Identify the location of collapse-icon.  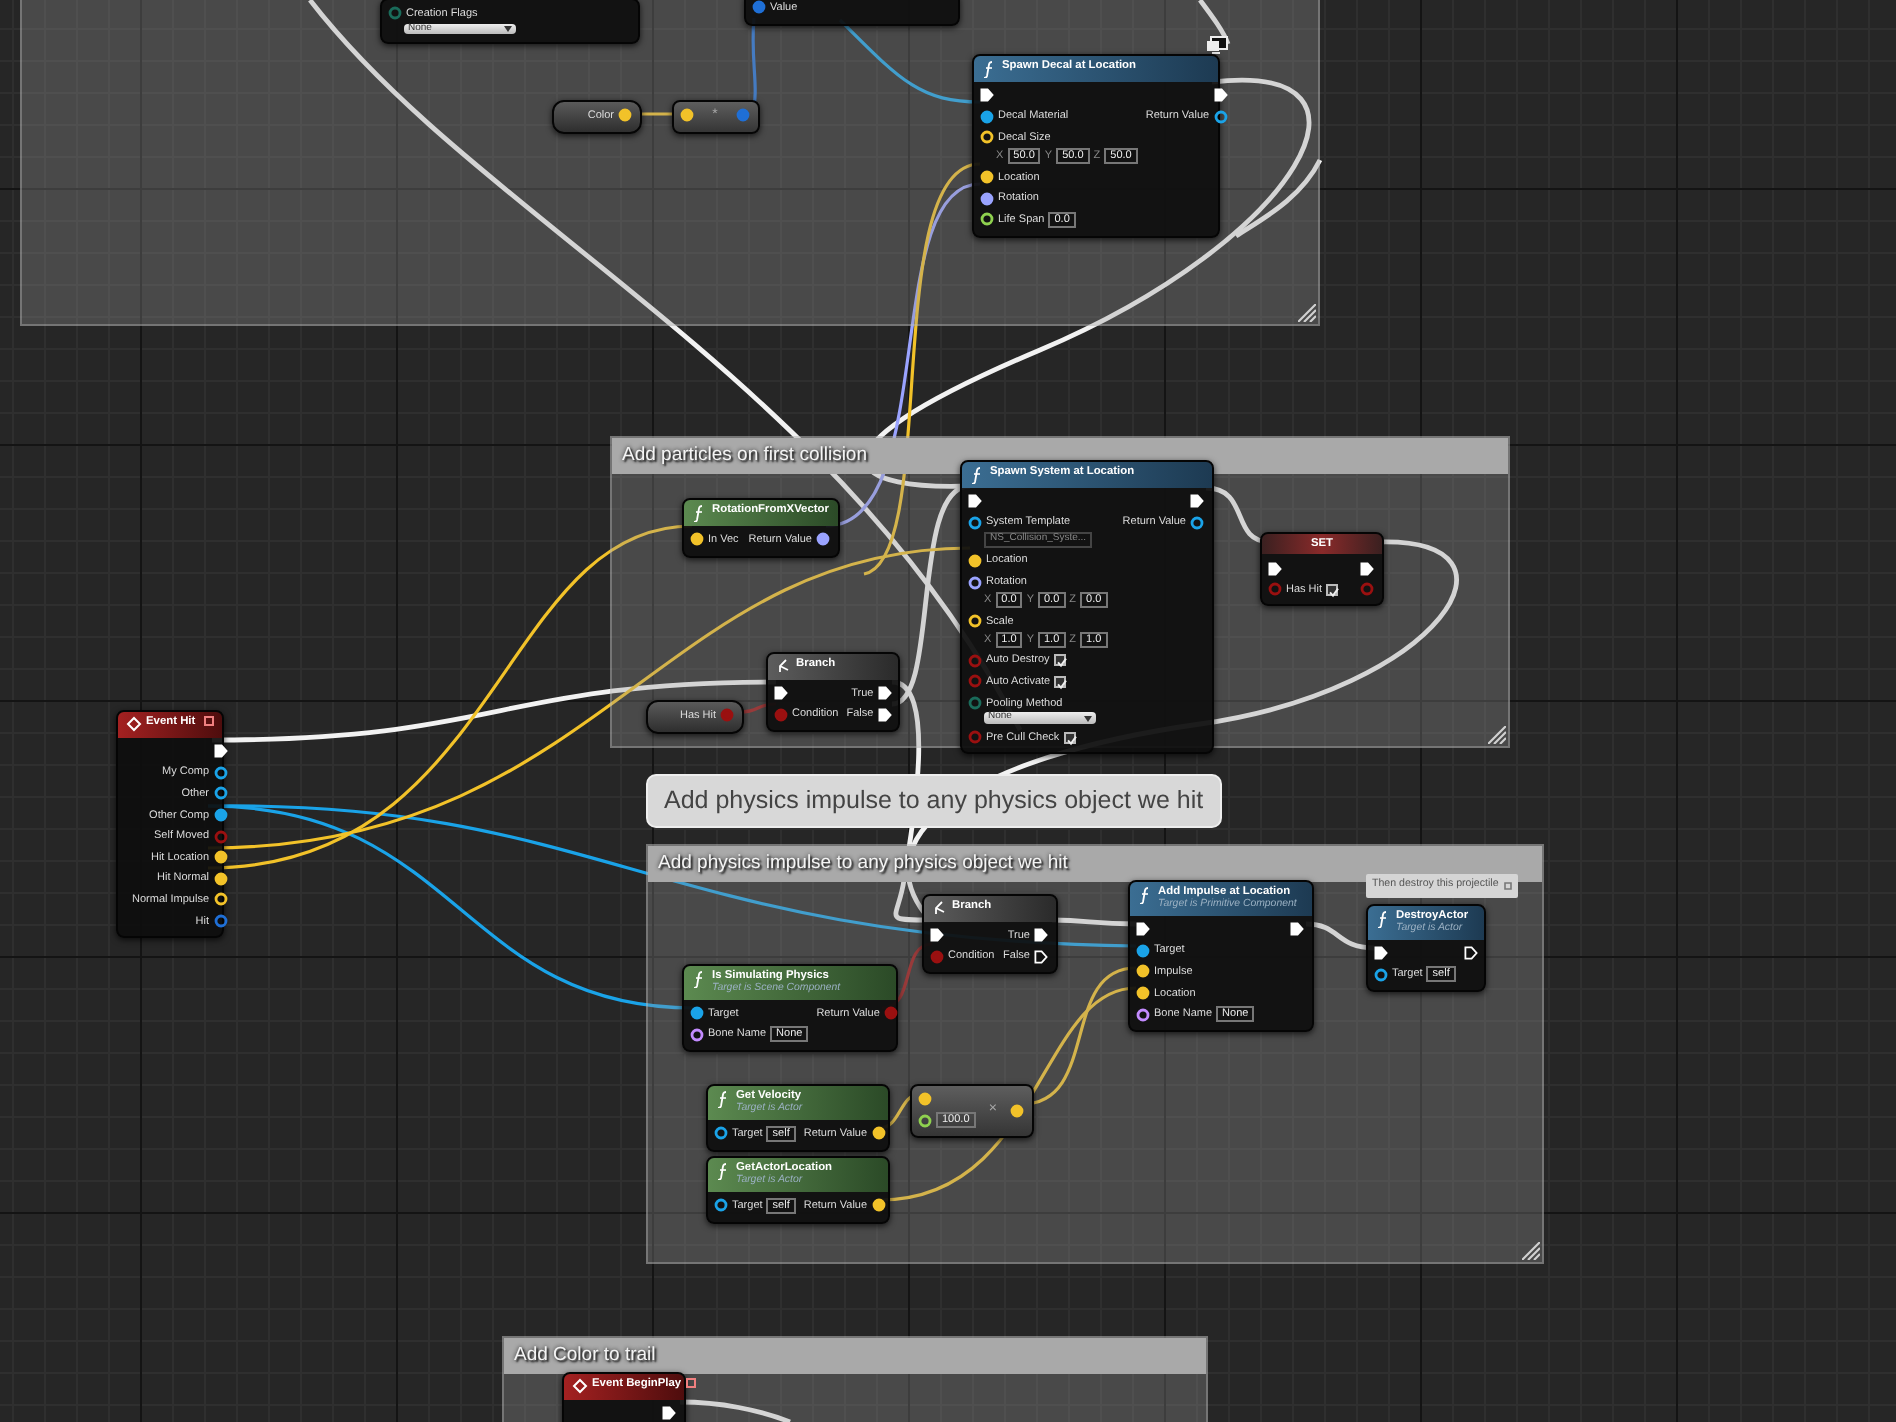
(1508, 885).